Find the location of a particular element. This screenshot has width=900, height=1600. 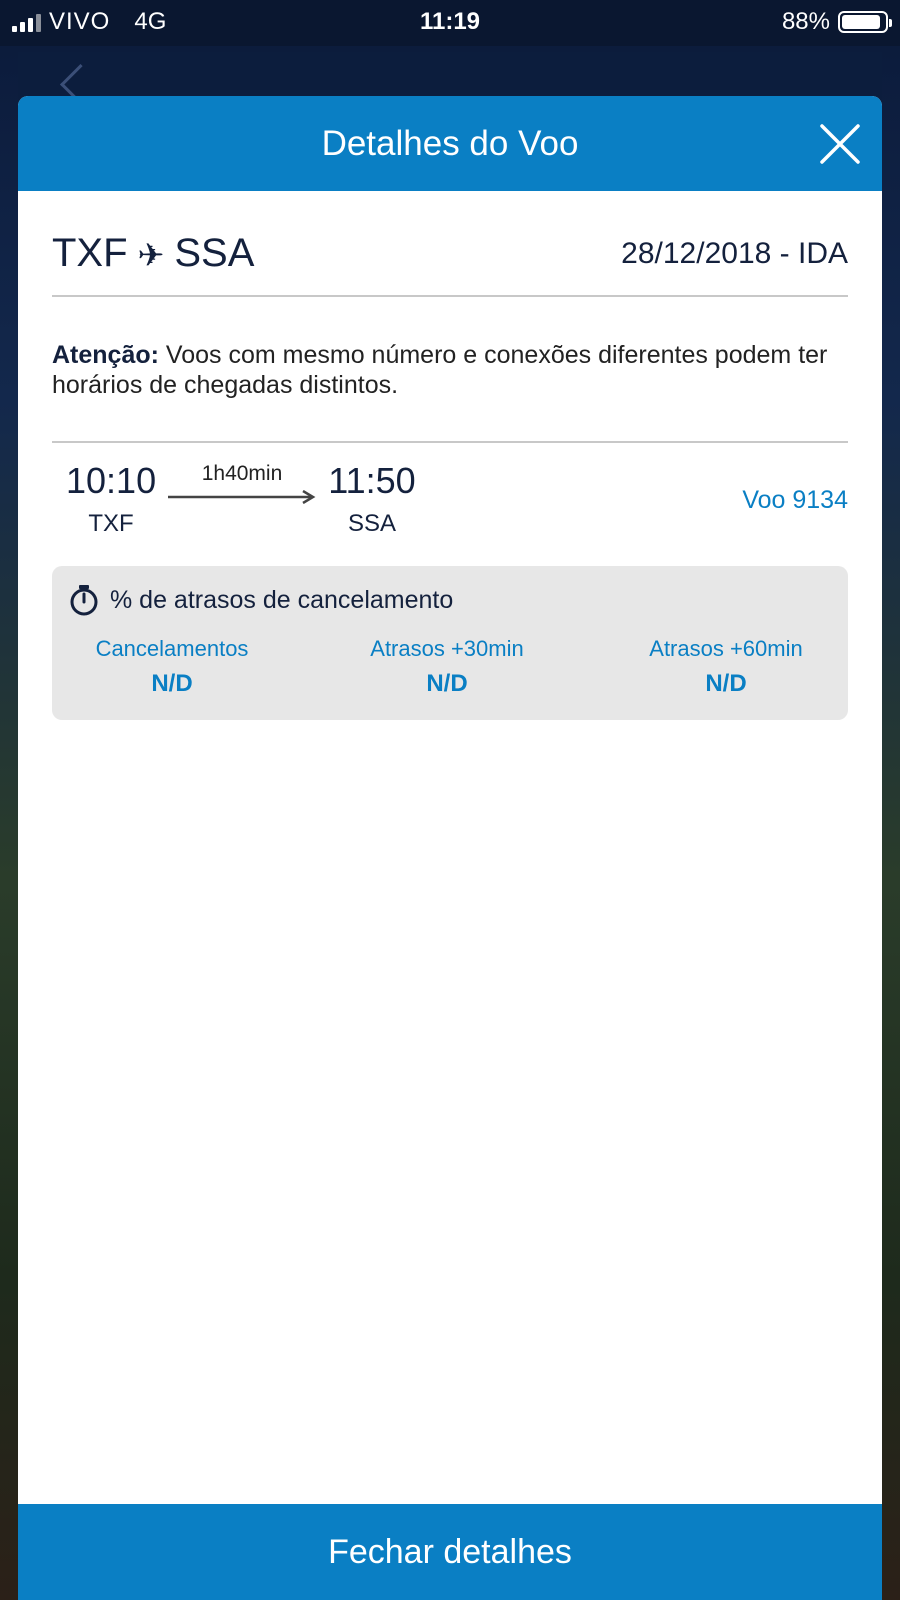

stat-label: Atrasos +60min is located at coordinates (726, 648).